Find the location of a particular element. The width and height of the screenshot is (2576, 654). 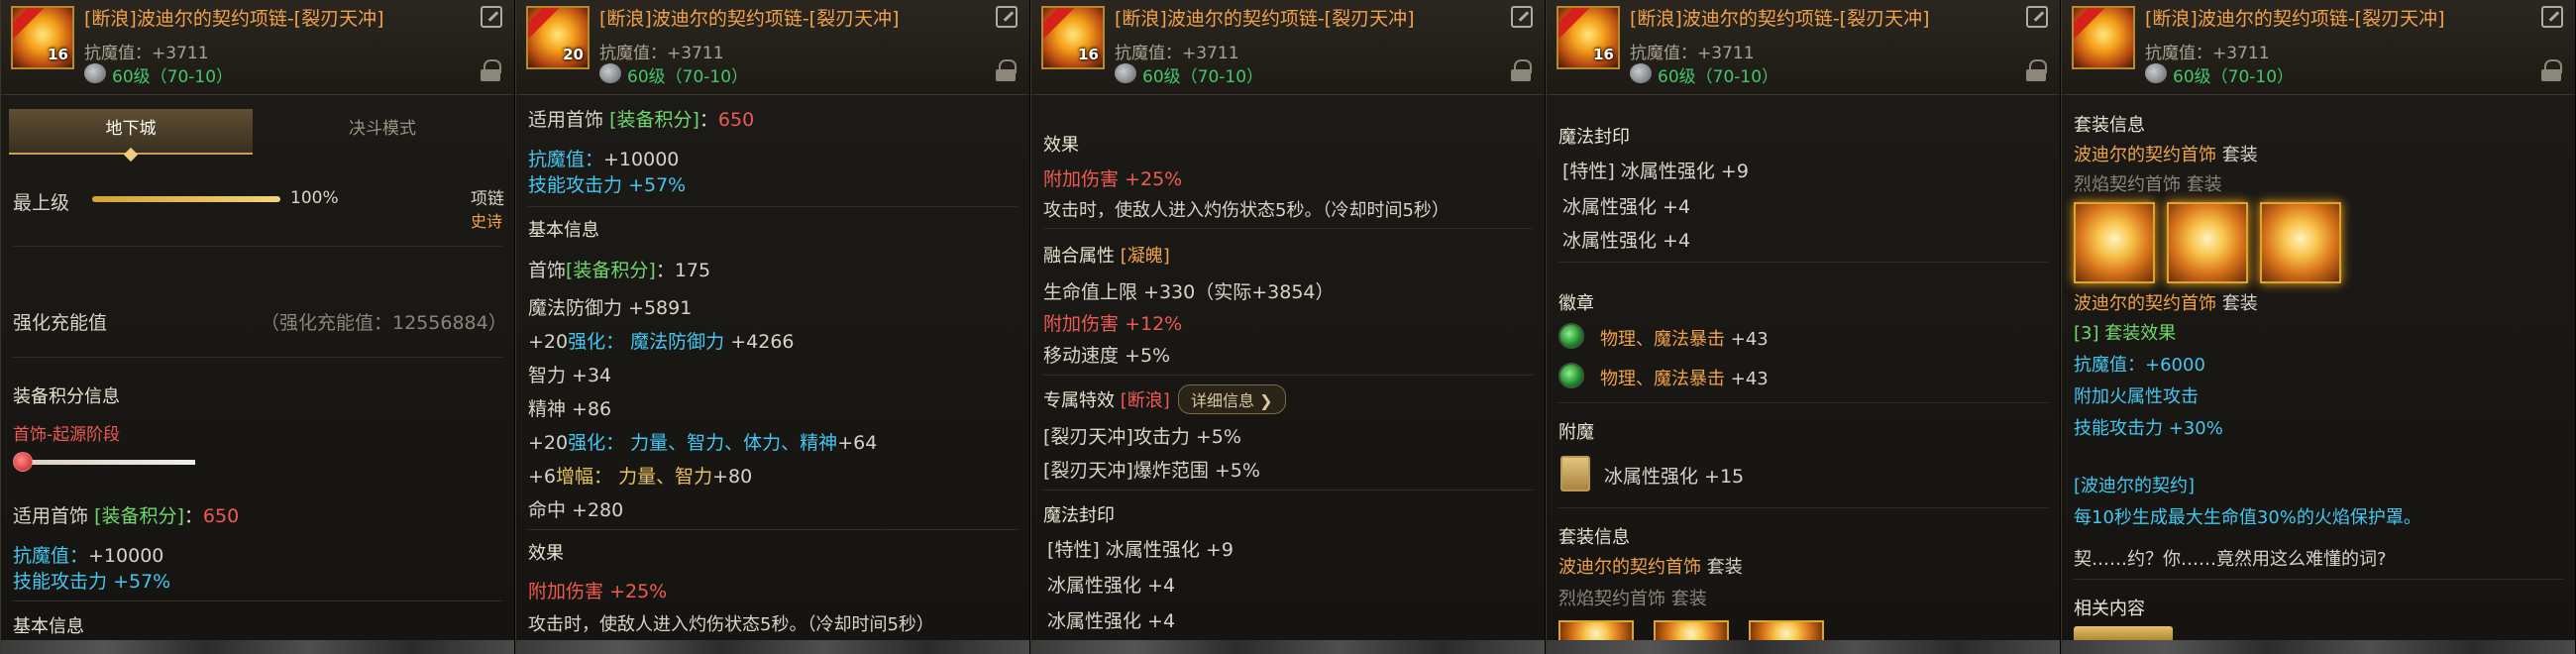

skill-attack-line: 技能攻击力 +57% is located at coordinates (91, 580).